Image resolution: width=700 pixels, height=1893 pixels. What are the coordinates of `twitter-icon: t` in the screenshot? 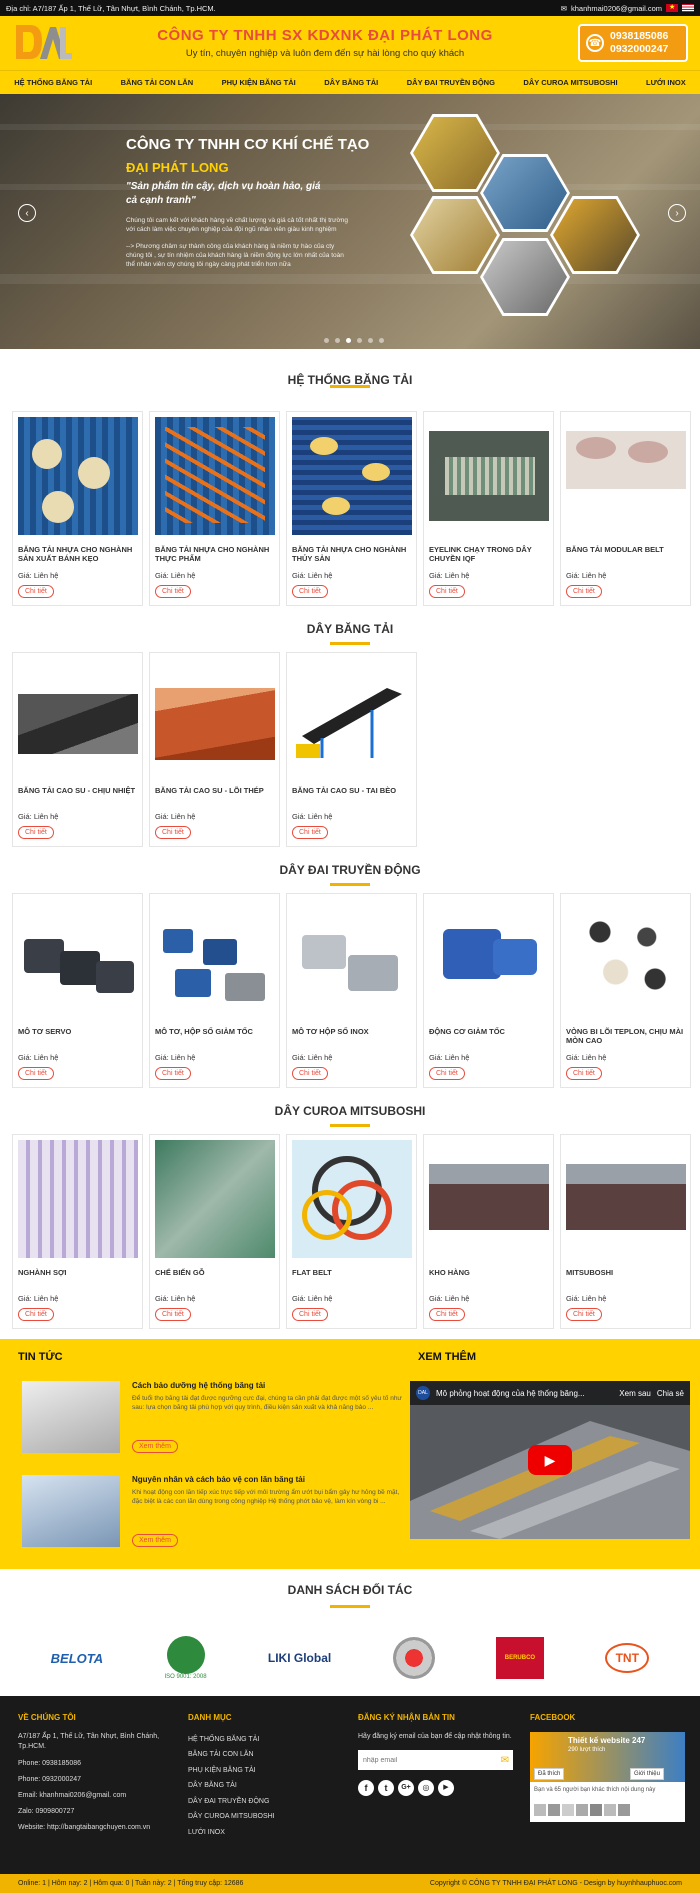 It's located at (386, 1788).